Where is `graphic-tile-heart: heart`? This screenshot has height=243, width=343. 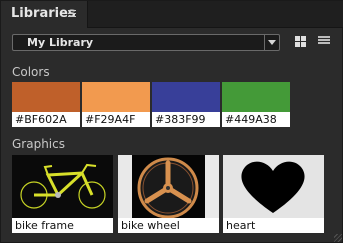
graphic-tile-heart: heart is located at coordinates (273, 194).